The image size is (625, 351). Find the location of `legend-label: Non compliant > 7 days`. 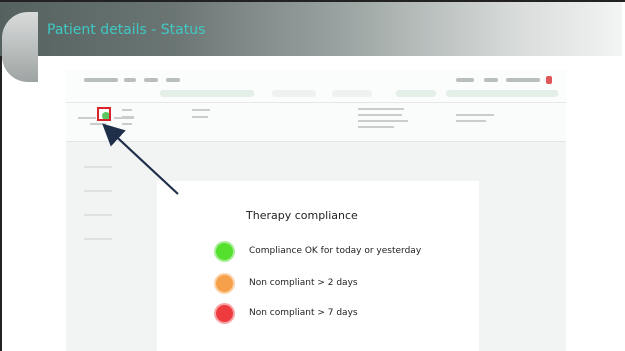

legend-label: Non compliant > 7 days is located at coordinates (303, 313).